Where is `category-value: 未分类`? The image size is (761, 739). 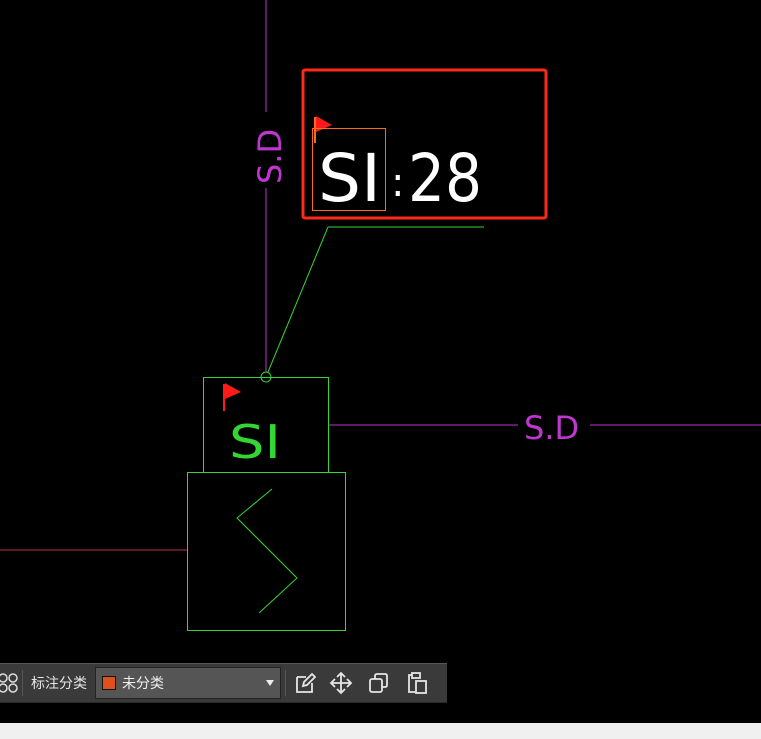
category-value: 未分类 is located at coordinates (143, 684).